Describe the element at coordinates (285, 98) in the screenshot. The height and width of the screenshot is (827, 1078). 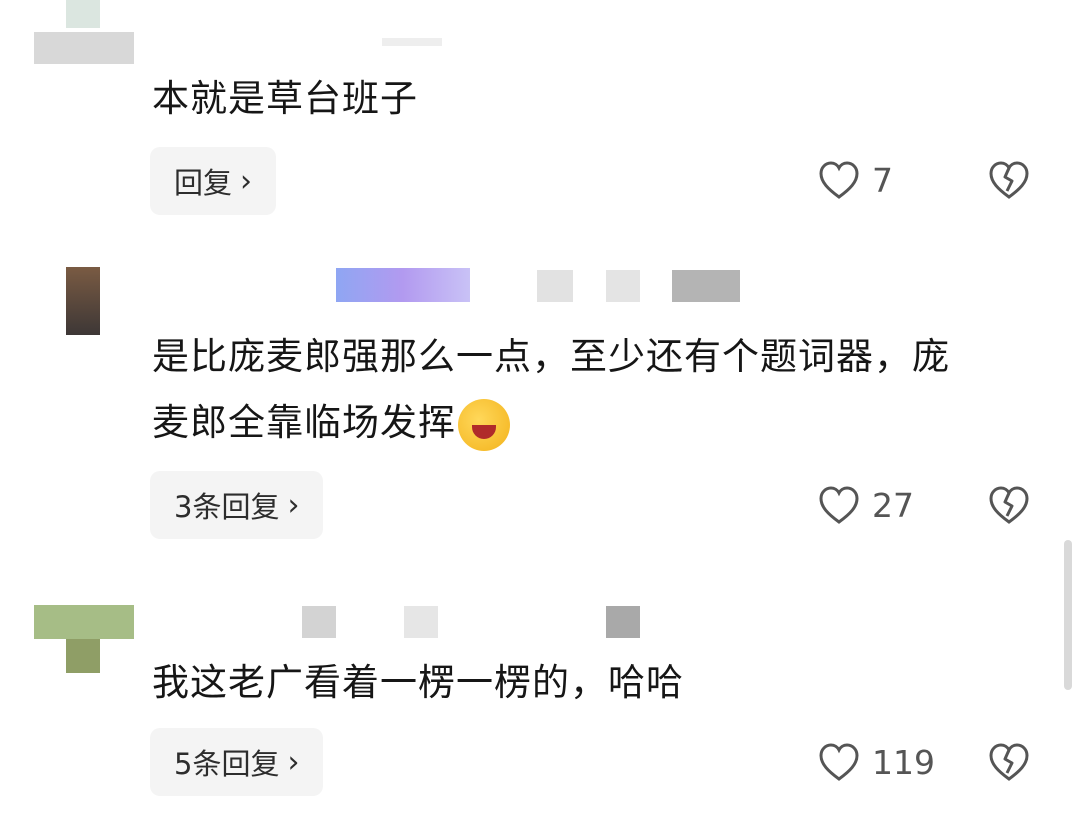
I see `comment-text-content: 本就是草台班子` at that location.